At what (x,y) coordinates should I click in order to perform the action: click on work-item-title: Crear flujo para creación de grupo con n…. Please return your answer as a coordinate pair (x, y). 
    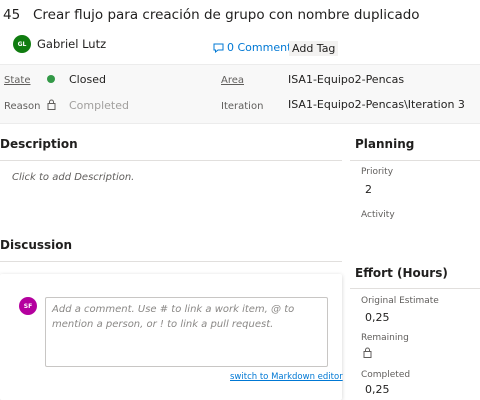
    Looking at the image, I should click on (226, 15).